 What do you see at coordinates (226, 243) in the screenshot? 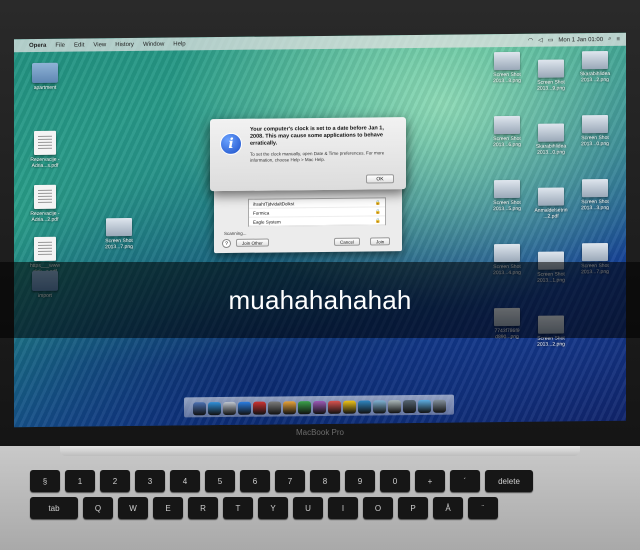
I see `help-button: ?` at bounding box center [226, 243].